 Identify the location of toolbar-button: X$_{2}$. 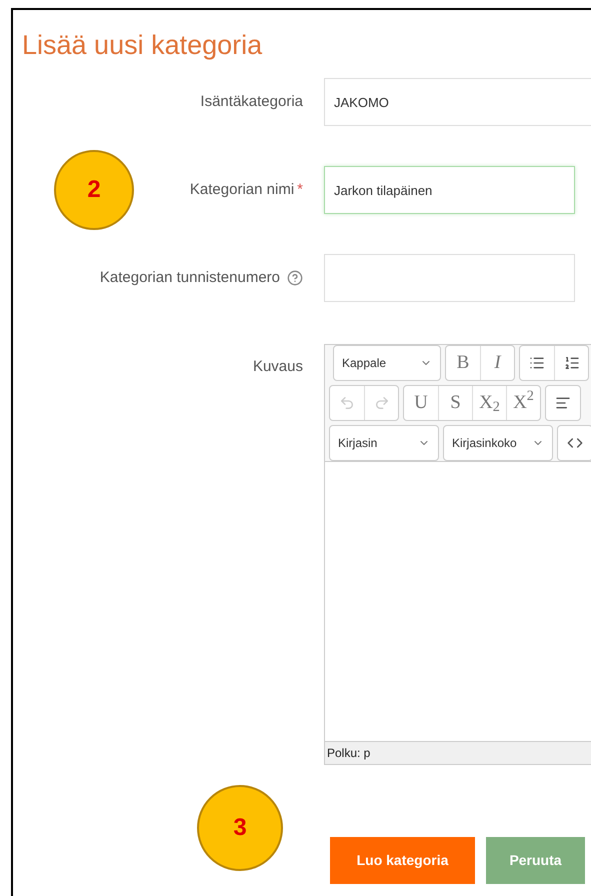
(489, 403).